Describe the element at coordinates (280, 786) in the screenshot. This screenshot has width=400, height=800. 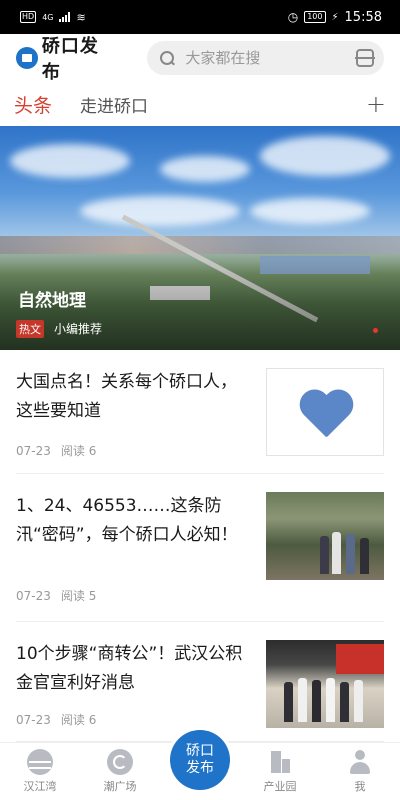
I see `nav-label: 产业园` at that location.